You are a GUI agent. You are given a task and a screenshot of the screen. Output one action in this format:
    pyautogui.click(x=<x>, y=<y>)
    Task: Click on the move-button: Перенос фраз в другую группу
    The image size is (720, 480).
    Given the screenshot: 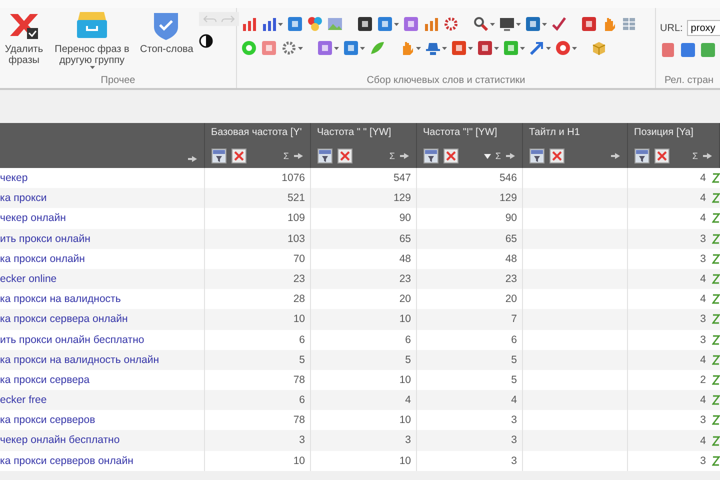 What is the action you would take?
    pyautogui.click(x=92, y=41)
    